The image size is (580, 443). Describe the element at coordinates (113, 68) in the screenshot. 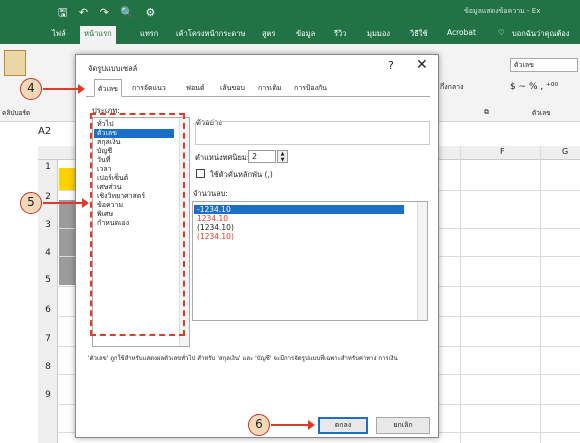

I see `dialog-title: จัดรูปแบบเซลล์` at that location.